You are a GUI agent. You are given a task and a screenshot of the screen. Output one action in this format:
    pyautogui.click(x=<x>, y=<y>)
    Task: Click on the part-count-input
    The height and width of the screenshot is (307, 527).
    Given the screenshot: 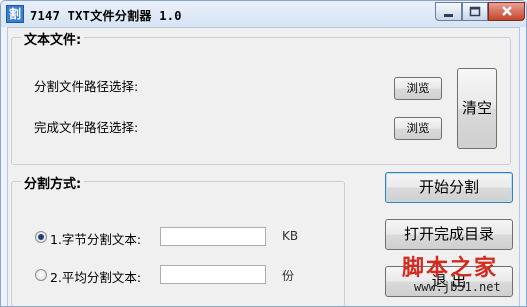 What is the action you would take?
    pyautogui.click(x=213, y=274)
    